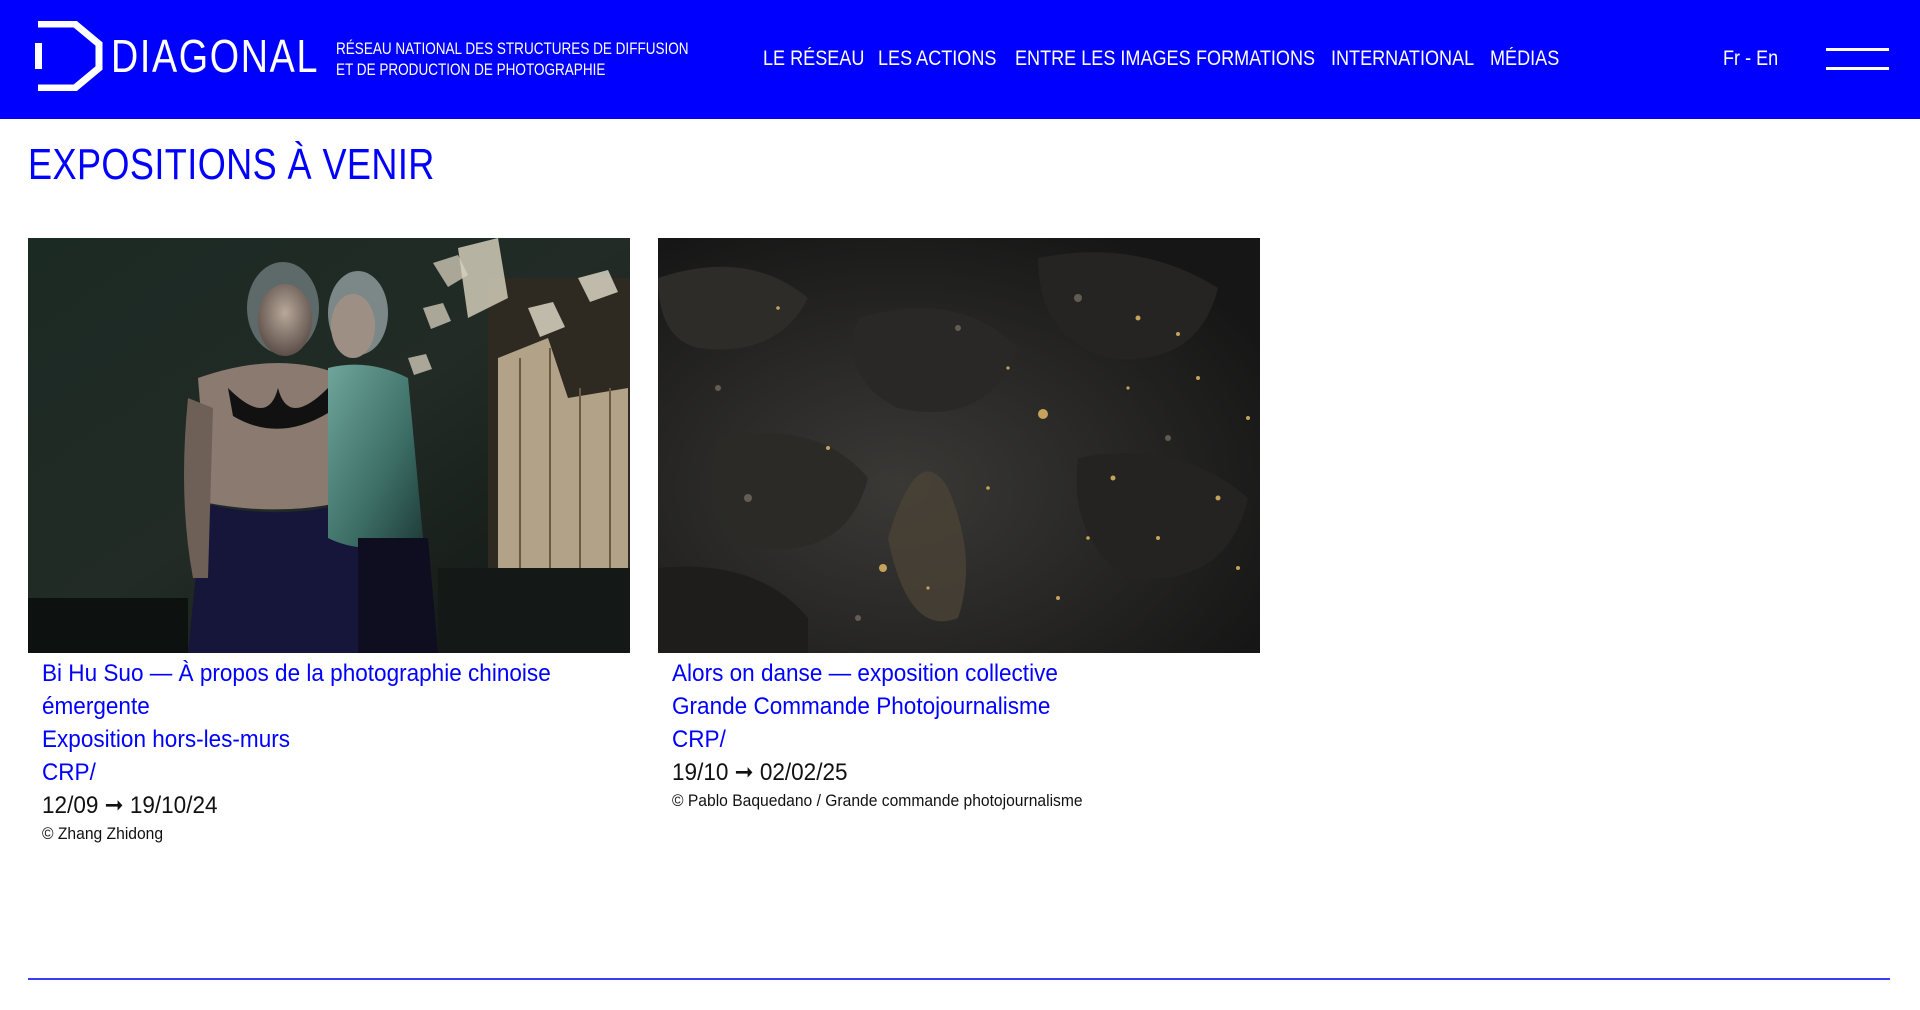 This screenshot has height=1010, width=1920. I want to click on exhibition-type: Grande Commande Photojournalisme, so click(957, 706).